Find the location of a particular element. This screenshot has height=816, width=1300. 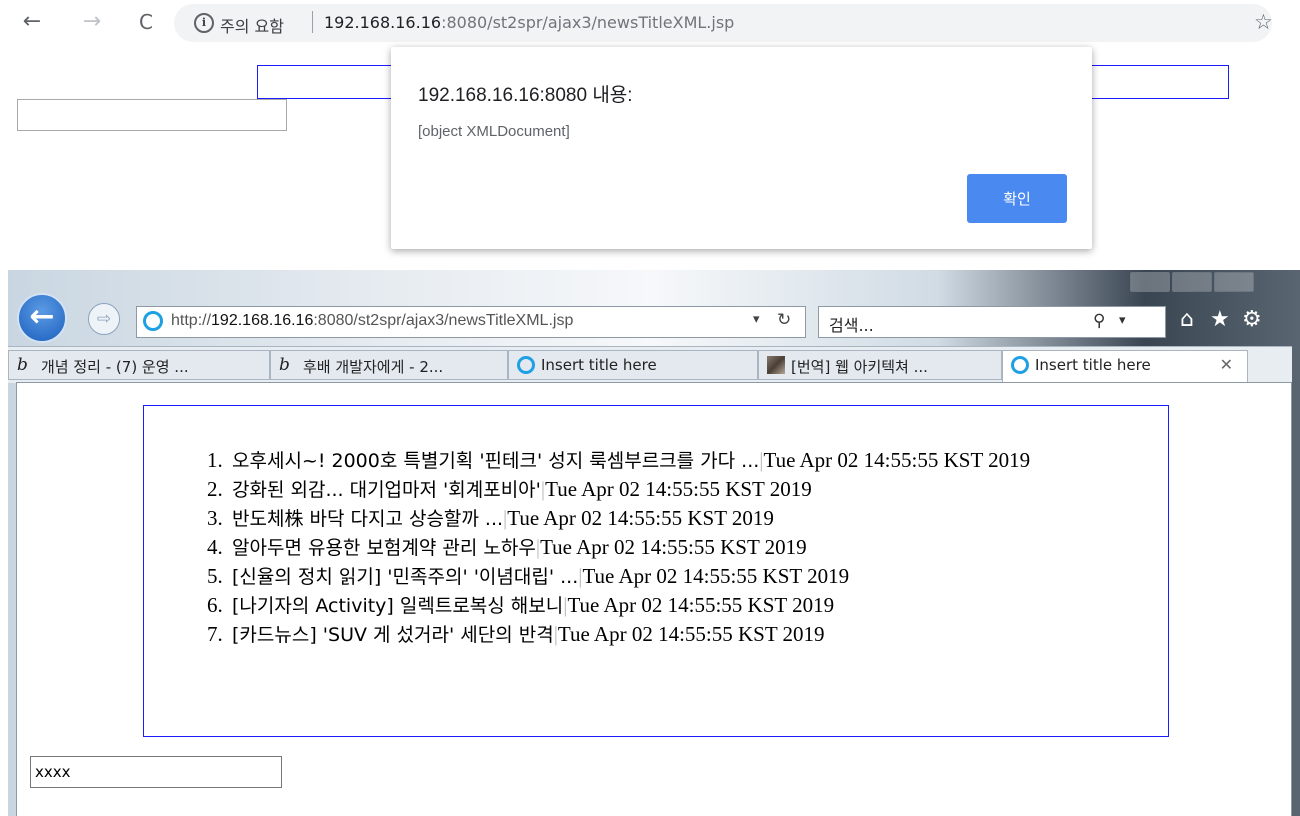

bookmark-star-icon: ☆ is located at coordinates (1263, 22).